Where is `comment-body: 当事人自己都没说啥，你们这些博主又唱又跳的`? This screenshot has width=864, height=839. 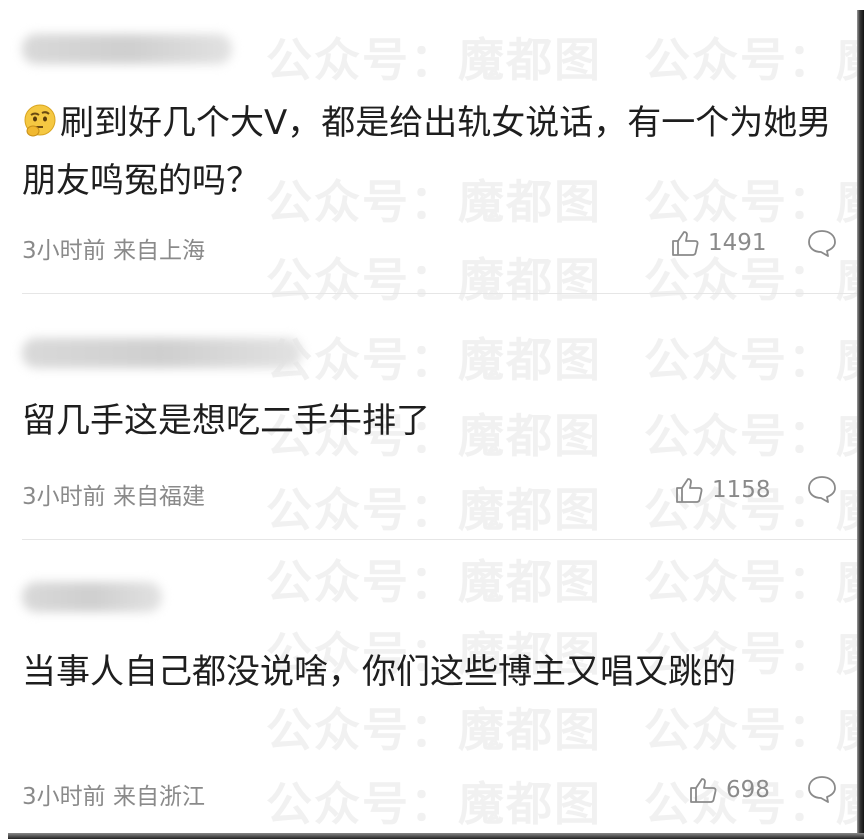
comment-body: 当事人自己都没说啥，你们这些博主又唱又跳的 is located at coordinates (379, 672).